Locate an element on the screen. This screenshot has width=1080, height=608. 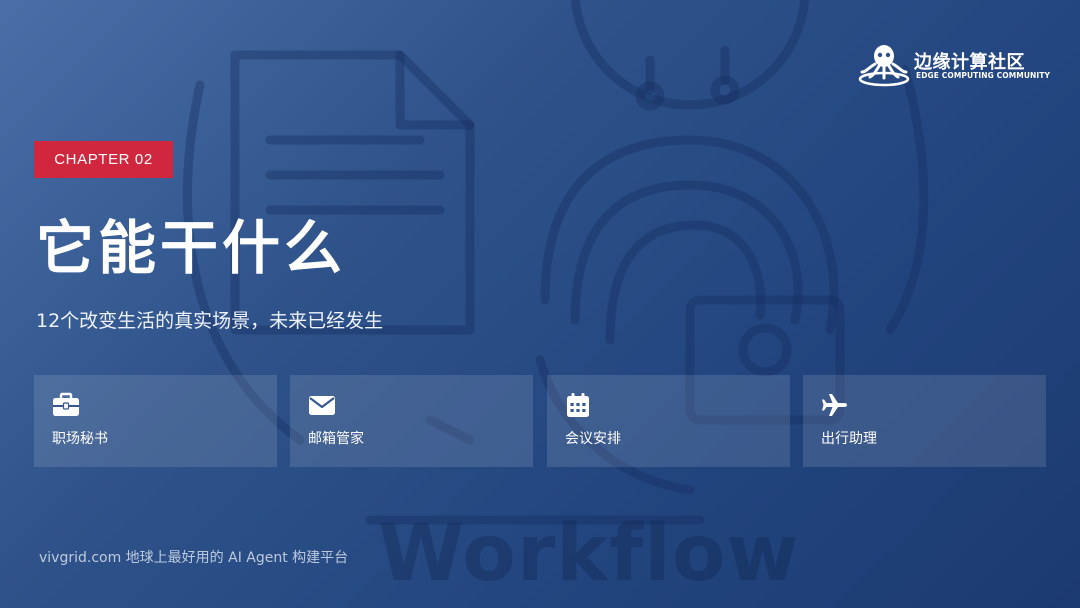
feature-cards: 职场秘书 邮箱管家 会议安排 出行助理 is located at coordinates (540, 421).